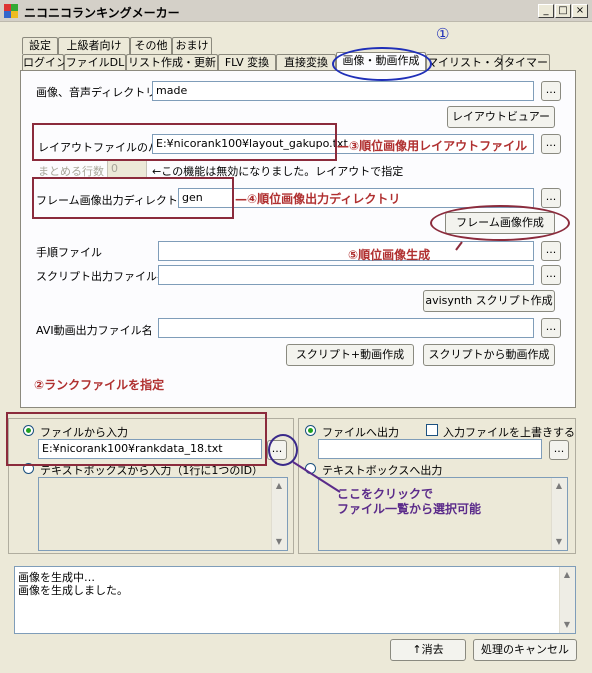  Describe the element at coordinates (459, 246) in the screenshot. I see `annotation-arrow-step5` at that location.